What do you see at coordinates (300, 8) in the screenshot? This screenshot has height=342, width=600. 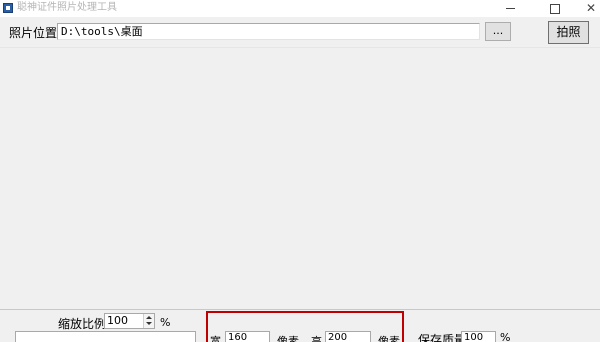 I see `title-bar: 聪神证件照片处理工具 ✕` at bounding box center [300, 8].